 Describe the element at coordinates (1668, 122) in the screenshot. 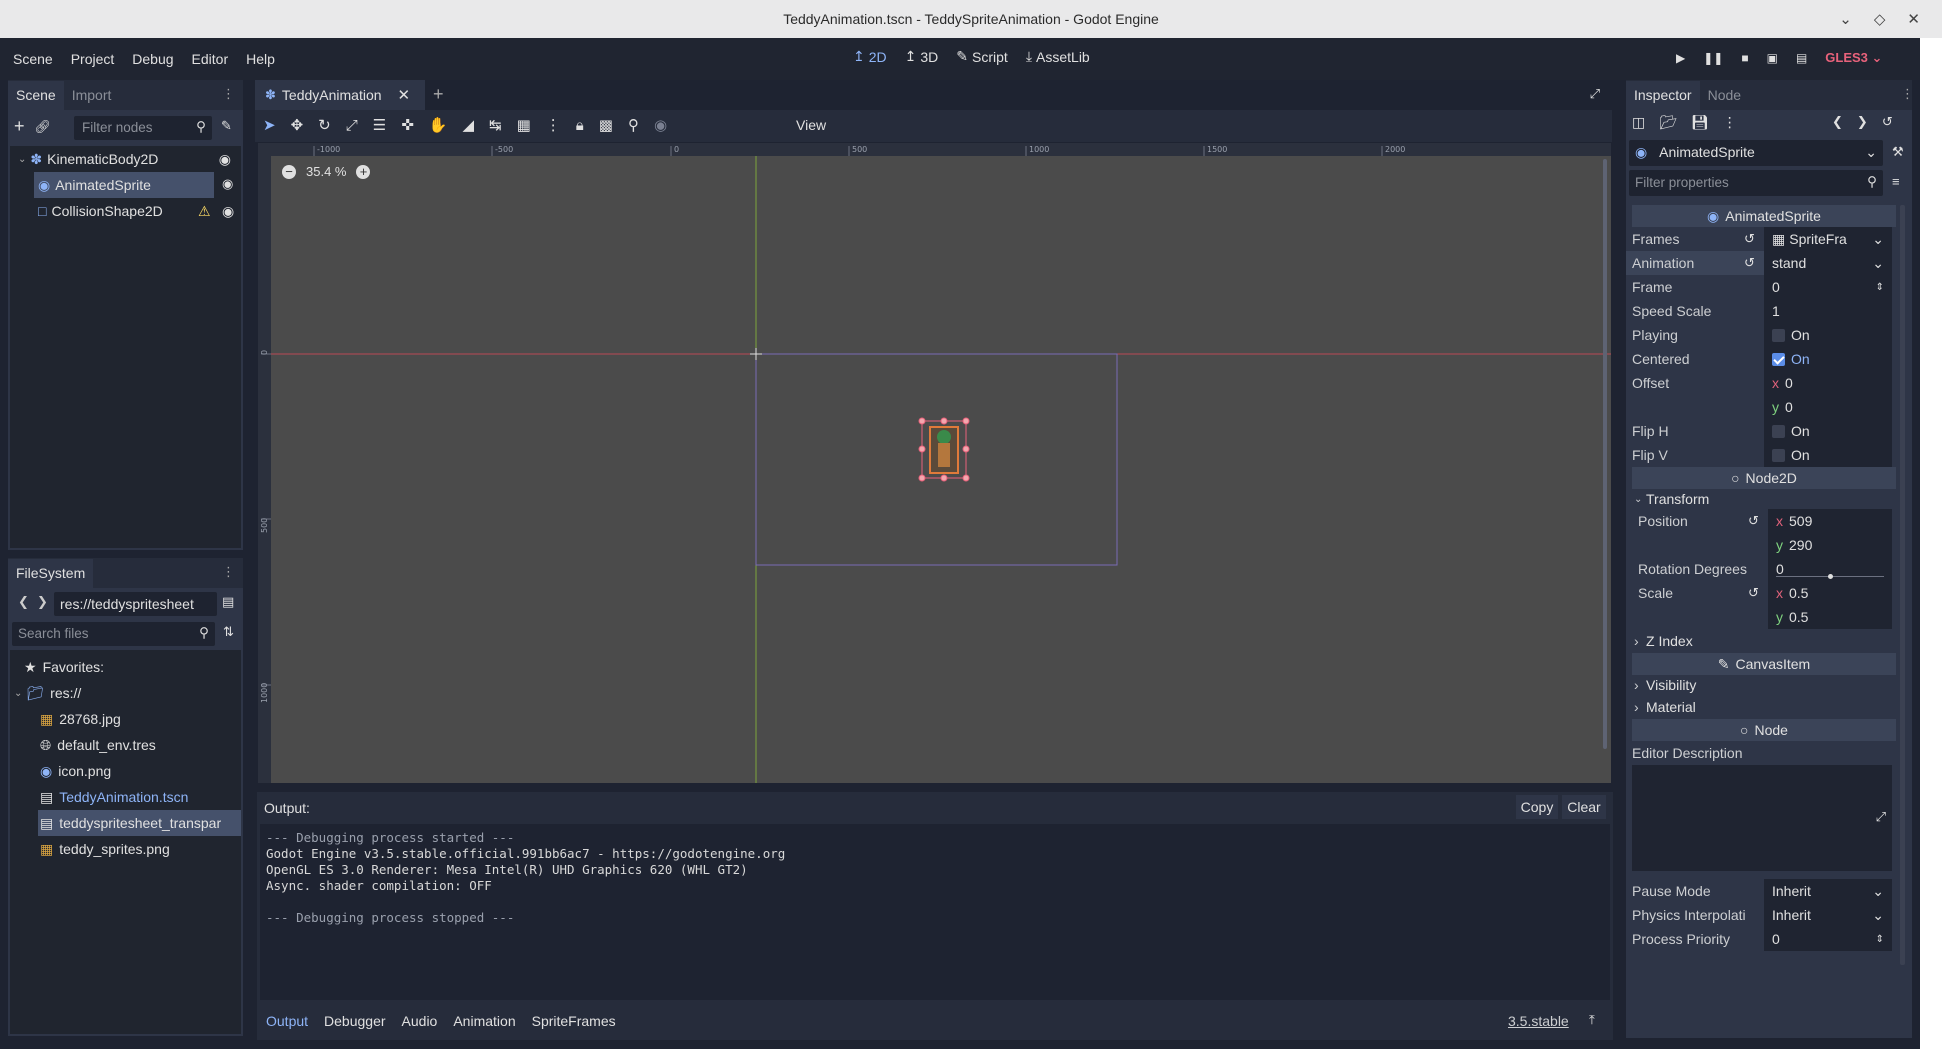

I see `open-resource-icon: 📂︎` at that location.